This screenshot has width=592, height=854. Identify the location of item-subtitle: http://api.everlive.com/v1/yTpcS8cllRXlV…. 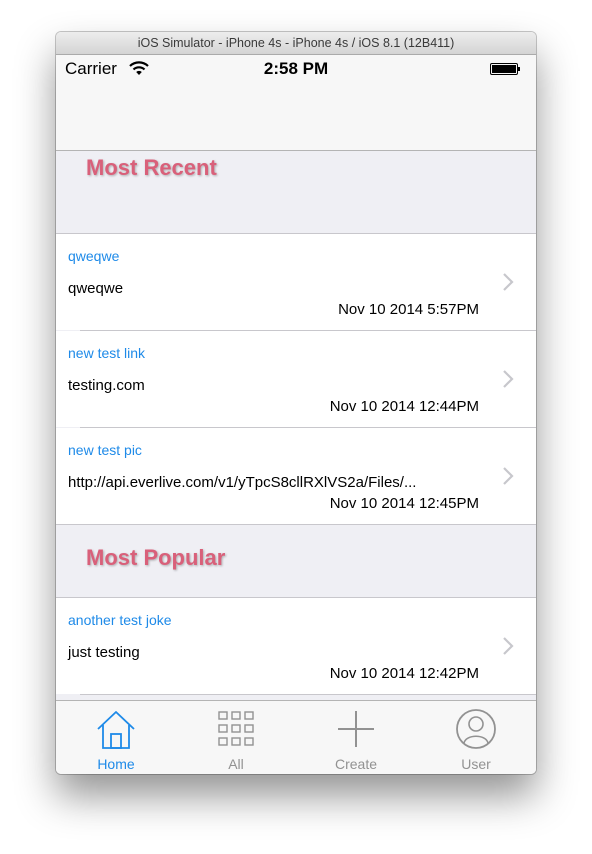
(242, 482).